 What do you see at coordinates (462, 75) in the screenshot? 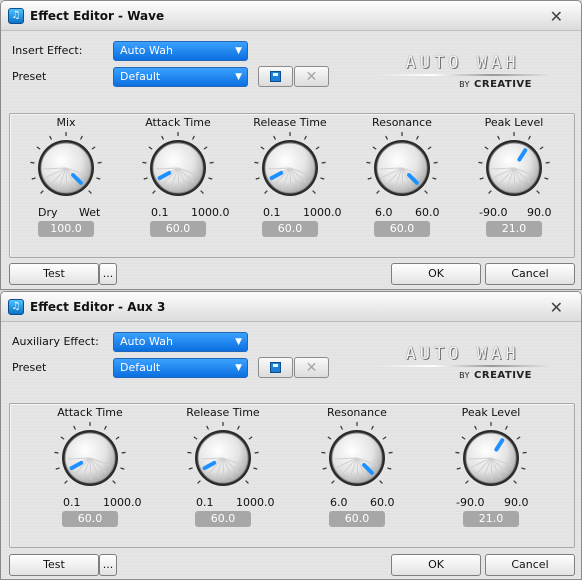
I see `auto-wah-logo: AUTO WAH BY CREATIVE` at bounding box center [462, 75].